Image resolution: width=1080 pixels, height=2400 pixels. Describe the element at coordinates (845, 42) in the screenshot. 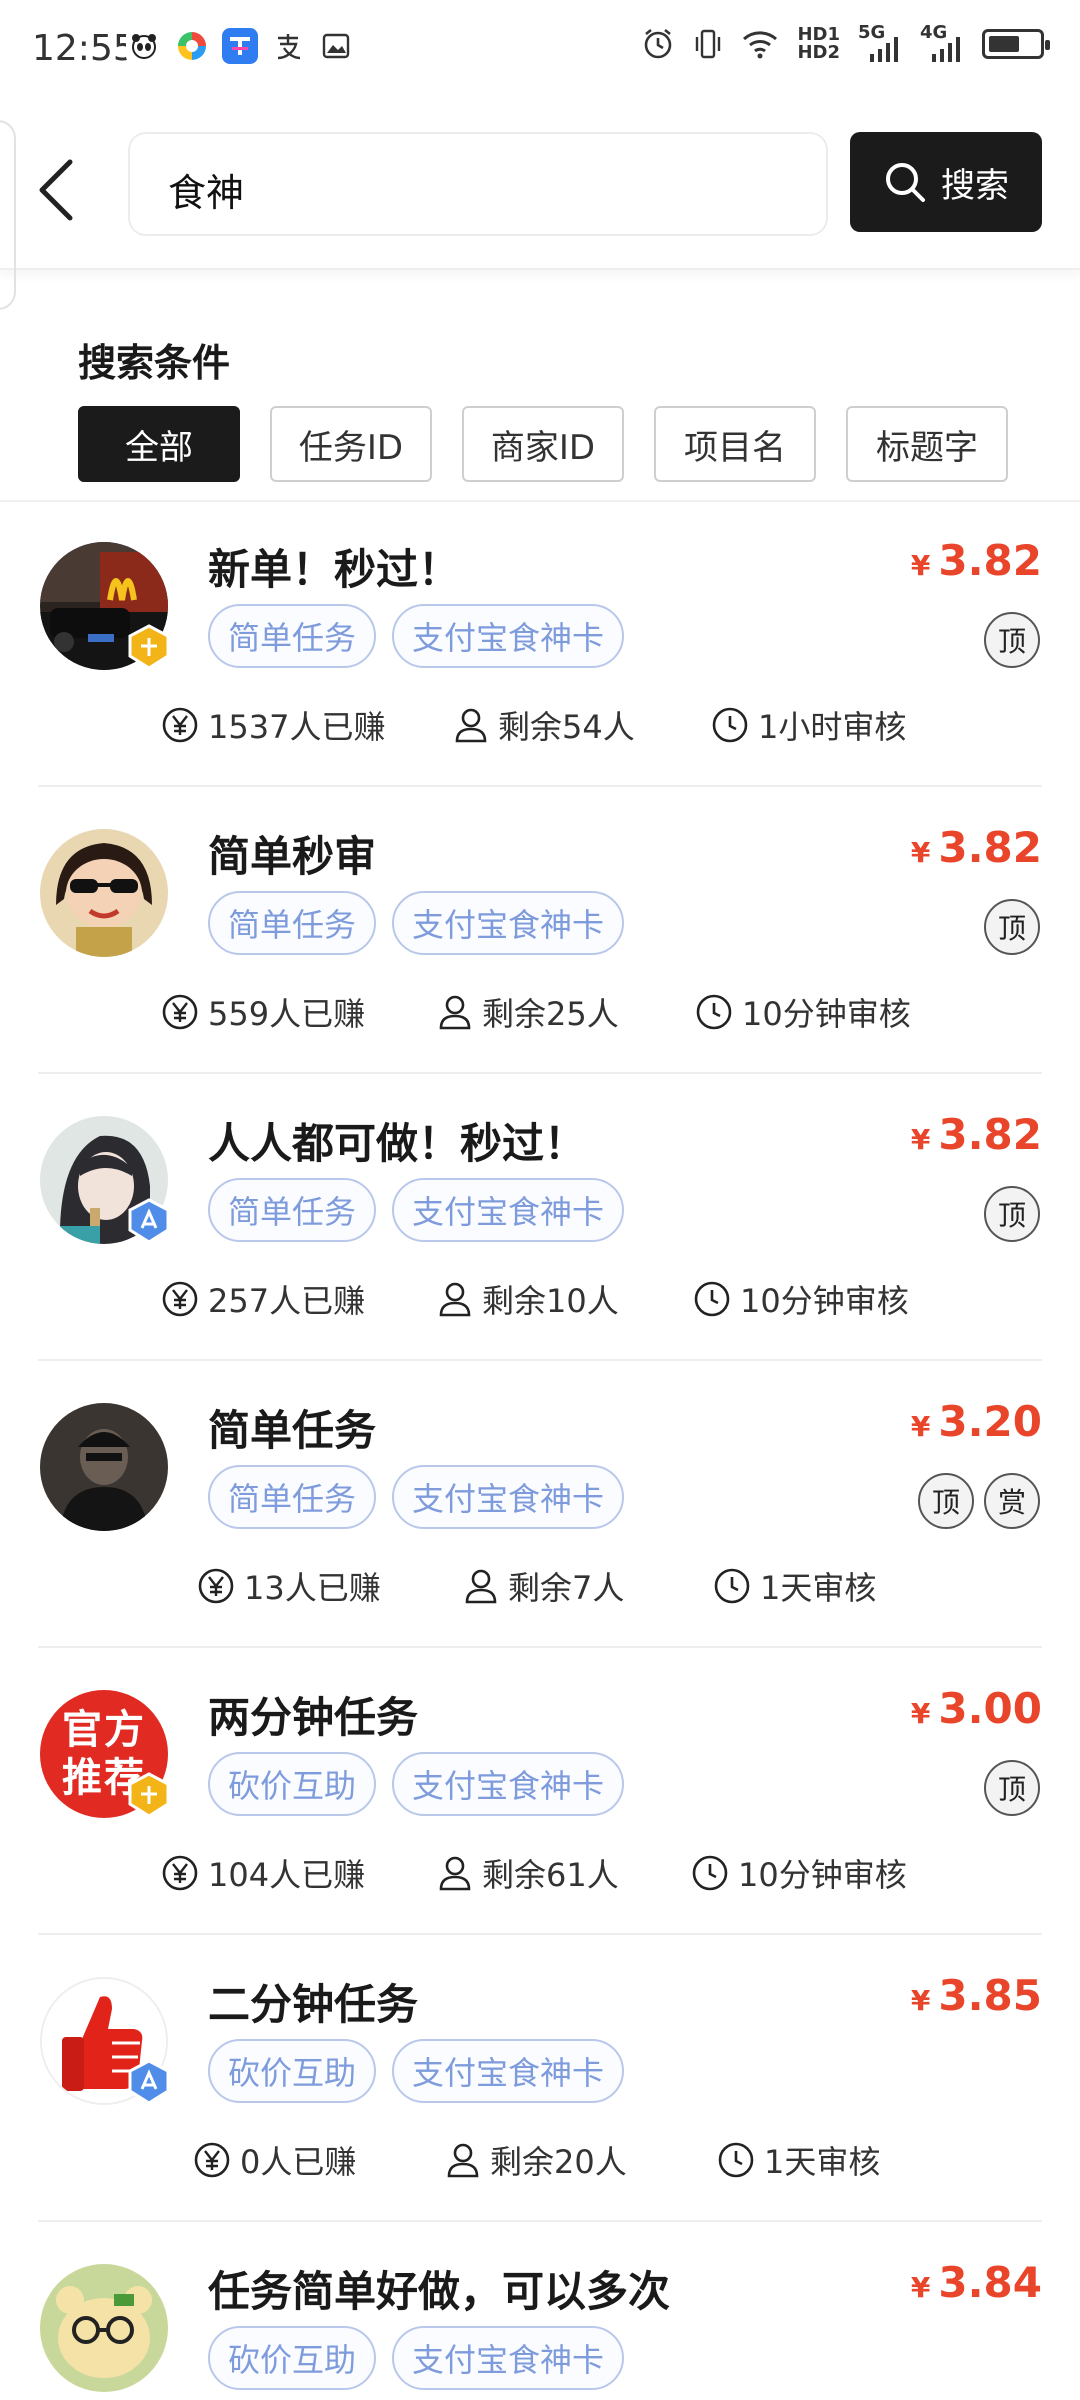

I see `system-indicators: HD1 HD2 5G 4G` at that location.